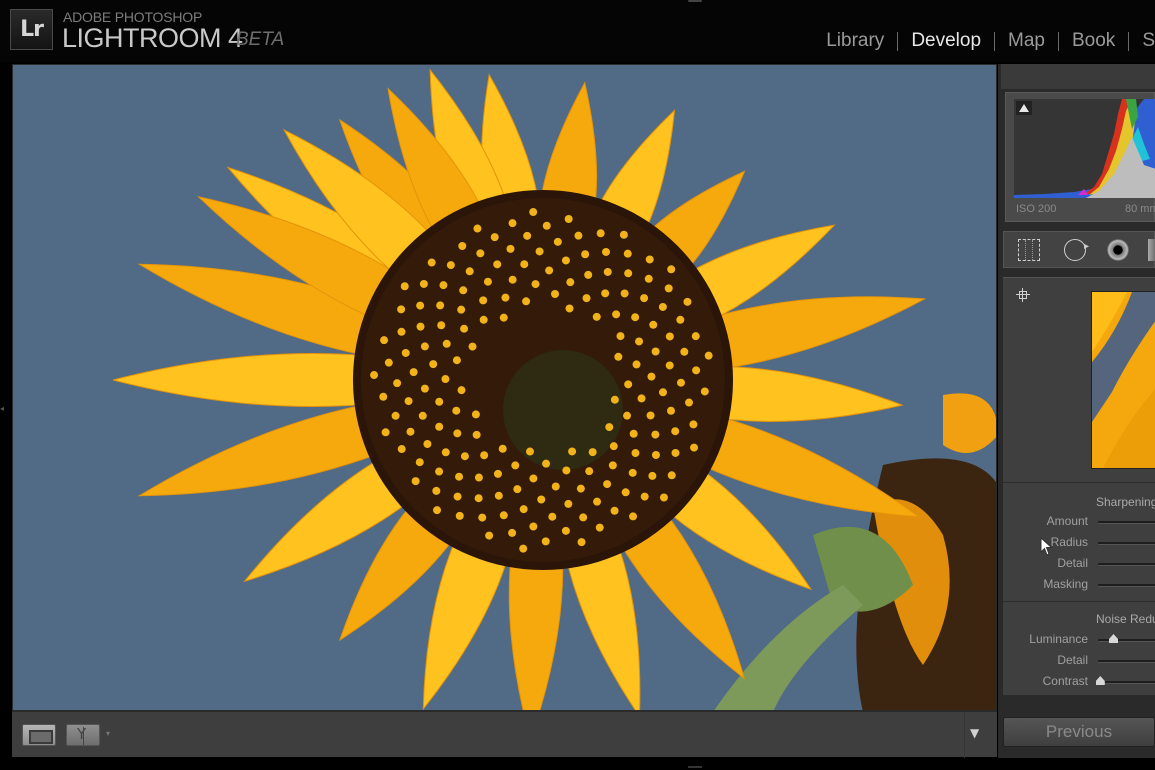 The width and height of the screenshot is (1155, 770). I want to click on graduated-filter-icon, so click(1151, 250).